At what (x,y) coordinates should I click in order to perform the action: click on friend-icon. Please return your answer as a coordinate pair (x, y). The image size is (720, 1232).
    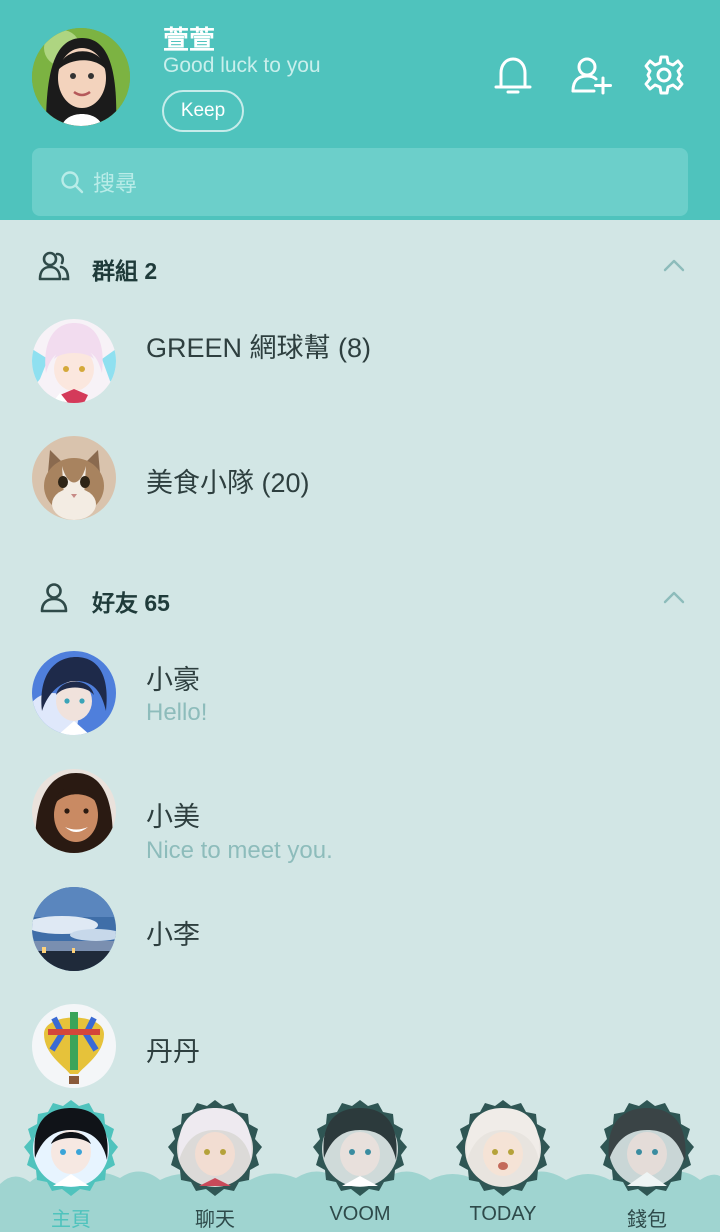
    Looking at the image, I should click on (54, 598).